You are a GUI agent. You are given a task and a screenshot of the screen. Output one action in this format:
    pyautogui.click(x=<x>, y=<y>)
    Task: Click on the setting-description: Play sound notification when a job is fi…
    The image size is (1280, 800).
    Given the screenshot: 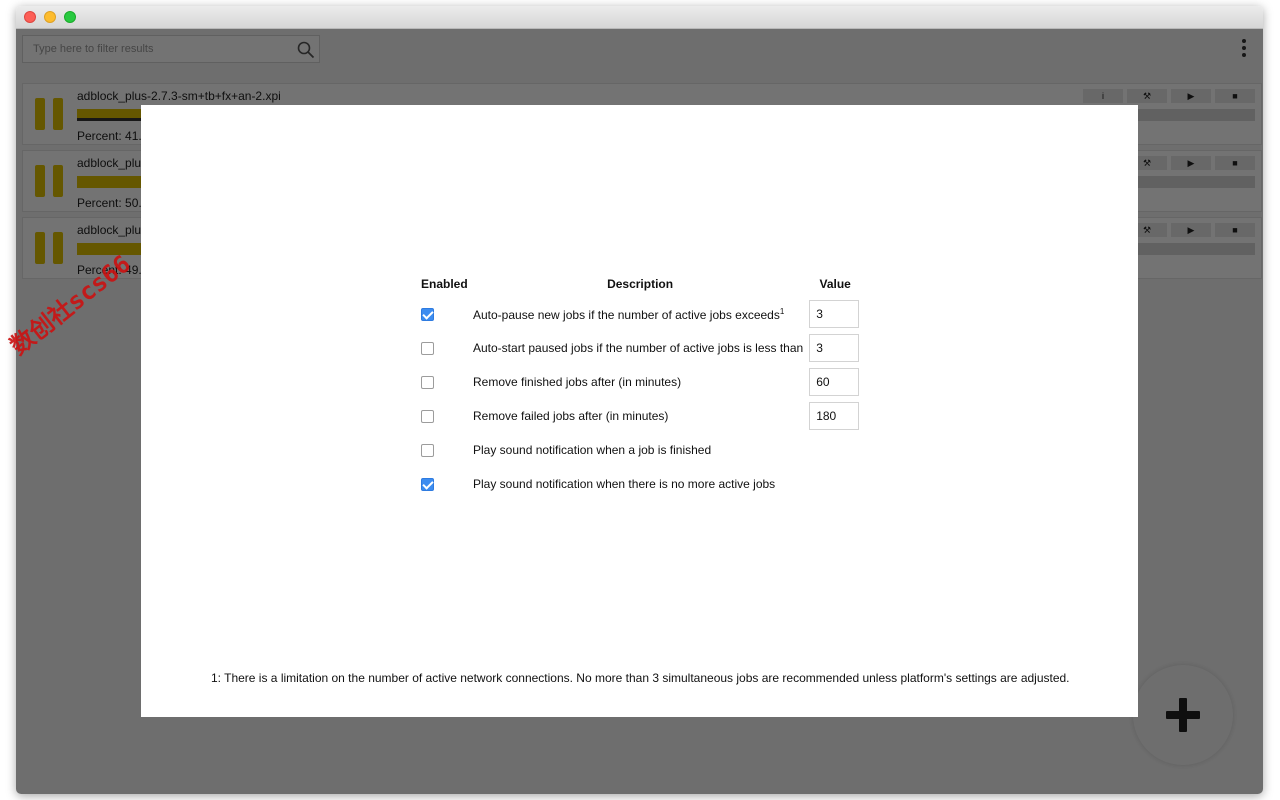 What is the action you would take?
    pyautogui.click(x=592, y=450)
    